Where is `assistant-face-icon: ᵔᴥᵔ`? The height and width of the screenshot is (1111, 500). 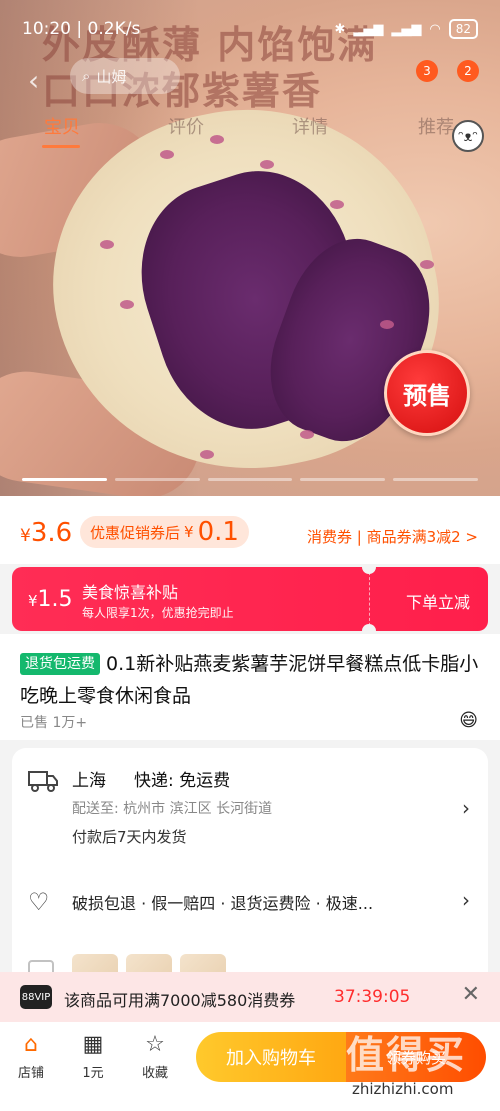
assistant-face-icon: ᵔᴥᵔ is located at coordinates (468, 136).